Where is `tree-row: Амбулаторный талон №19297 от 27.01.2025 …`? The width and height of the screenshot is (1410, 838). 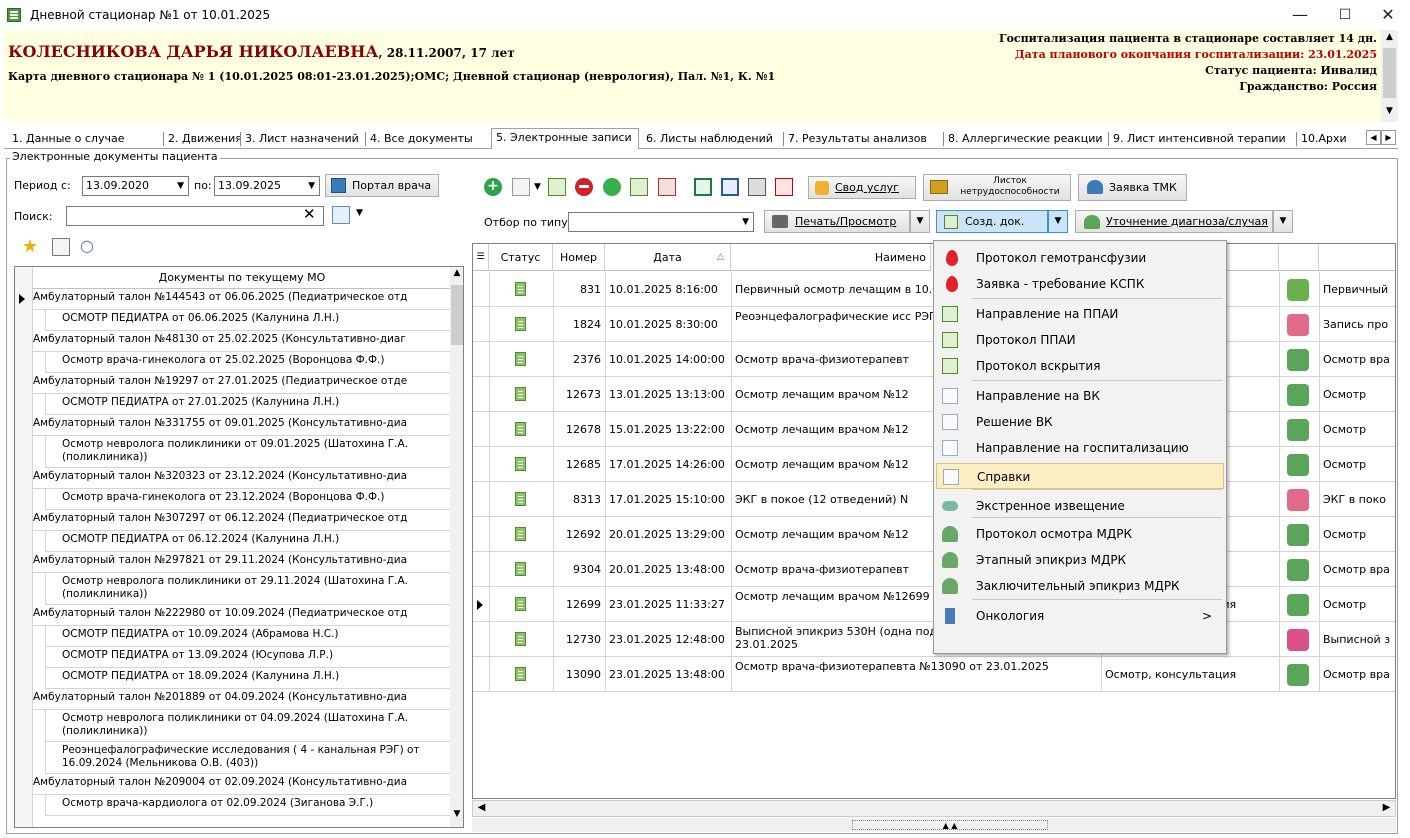 tree-row: Амбулаторный талон №19297 от 27.01.2025 … is located at coordinates (246, 383).